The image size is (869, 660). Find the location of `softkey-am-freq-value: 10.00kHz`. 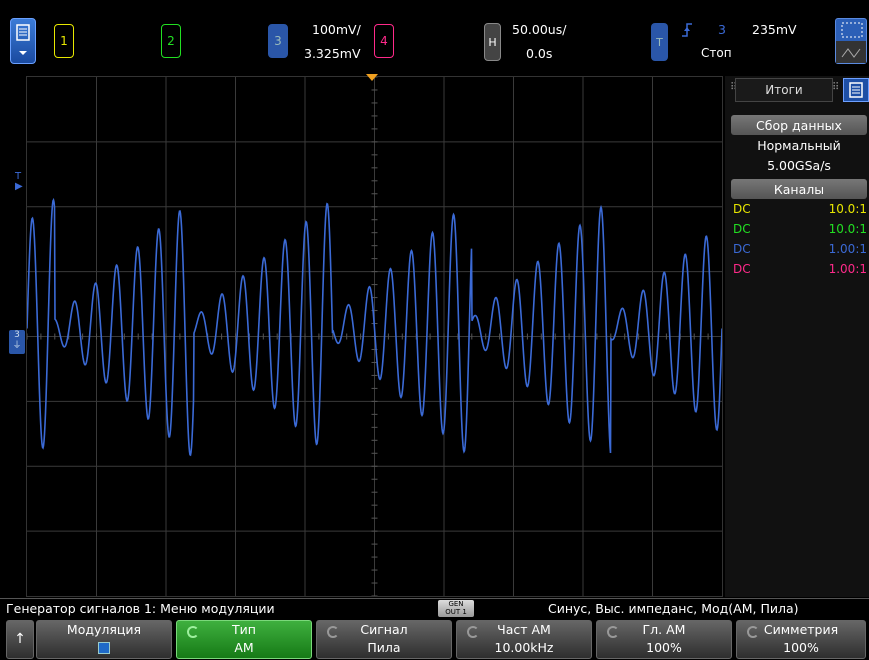

softkey-am-freq-value: 10.00kHz is located at coordinates (524, 647).